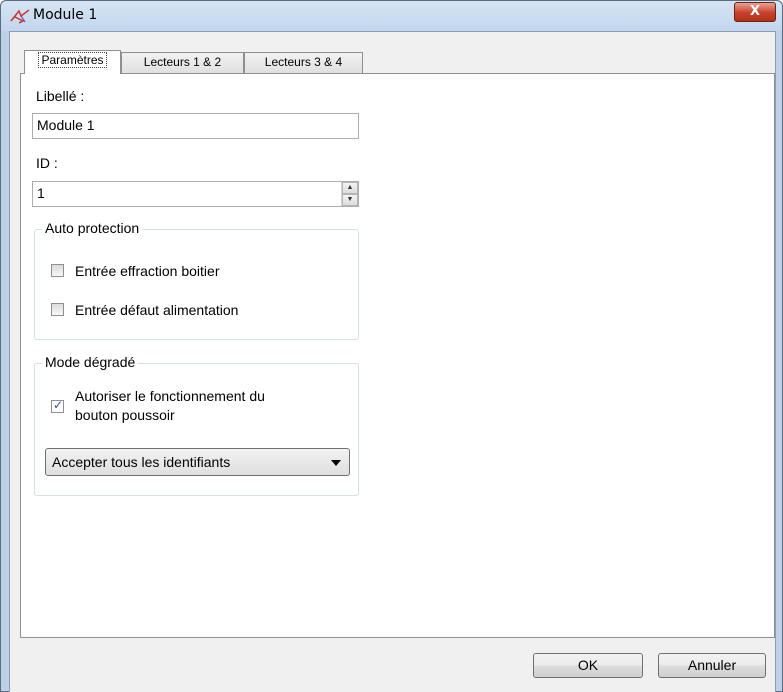 This screenshot has width=783, height=692. I want to click on ok-label: OK, so click(588, 665).